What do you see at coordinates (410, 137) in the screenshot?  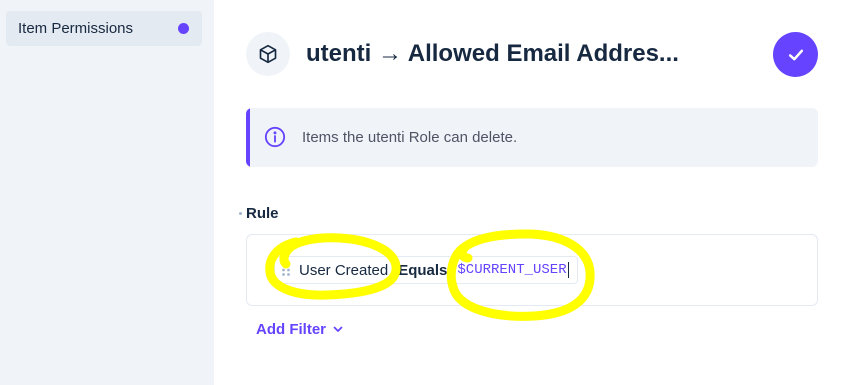 I see `notice-text: Items the utenti Role can delete.` at bounding box center [410, 137].